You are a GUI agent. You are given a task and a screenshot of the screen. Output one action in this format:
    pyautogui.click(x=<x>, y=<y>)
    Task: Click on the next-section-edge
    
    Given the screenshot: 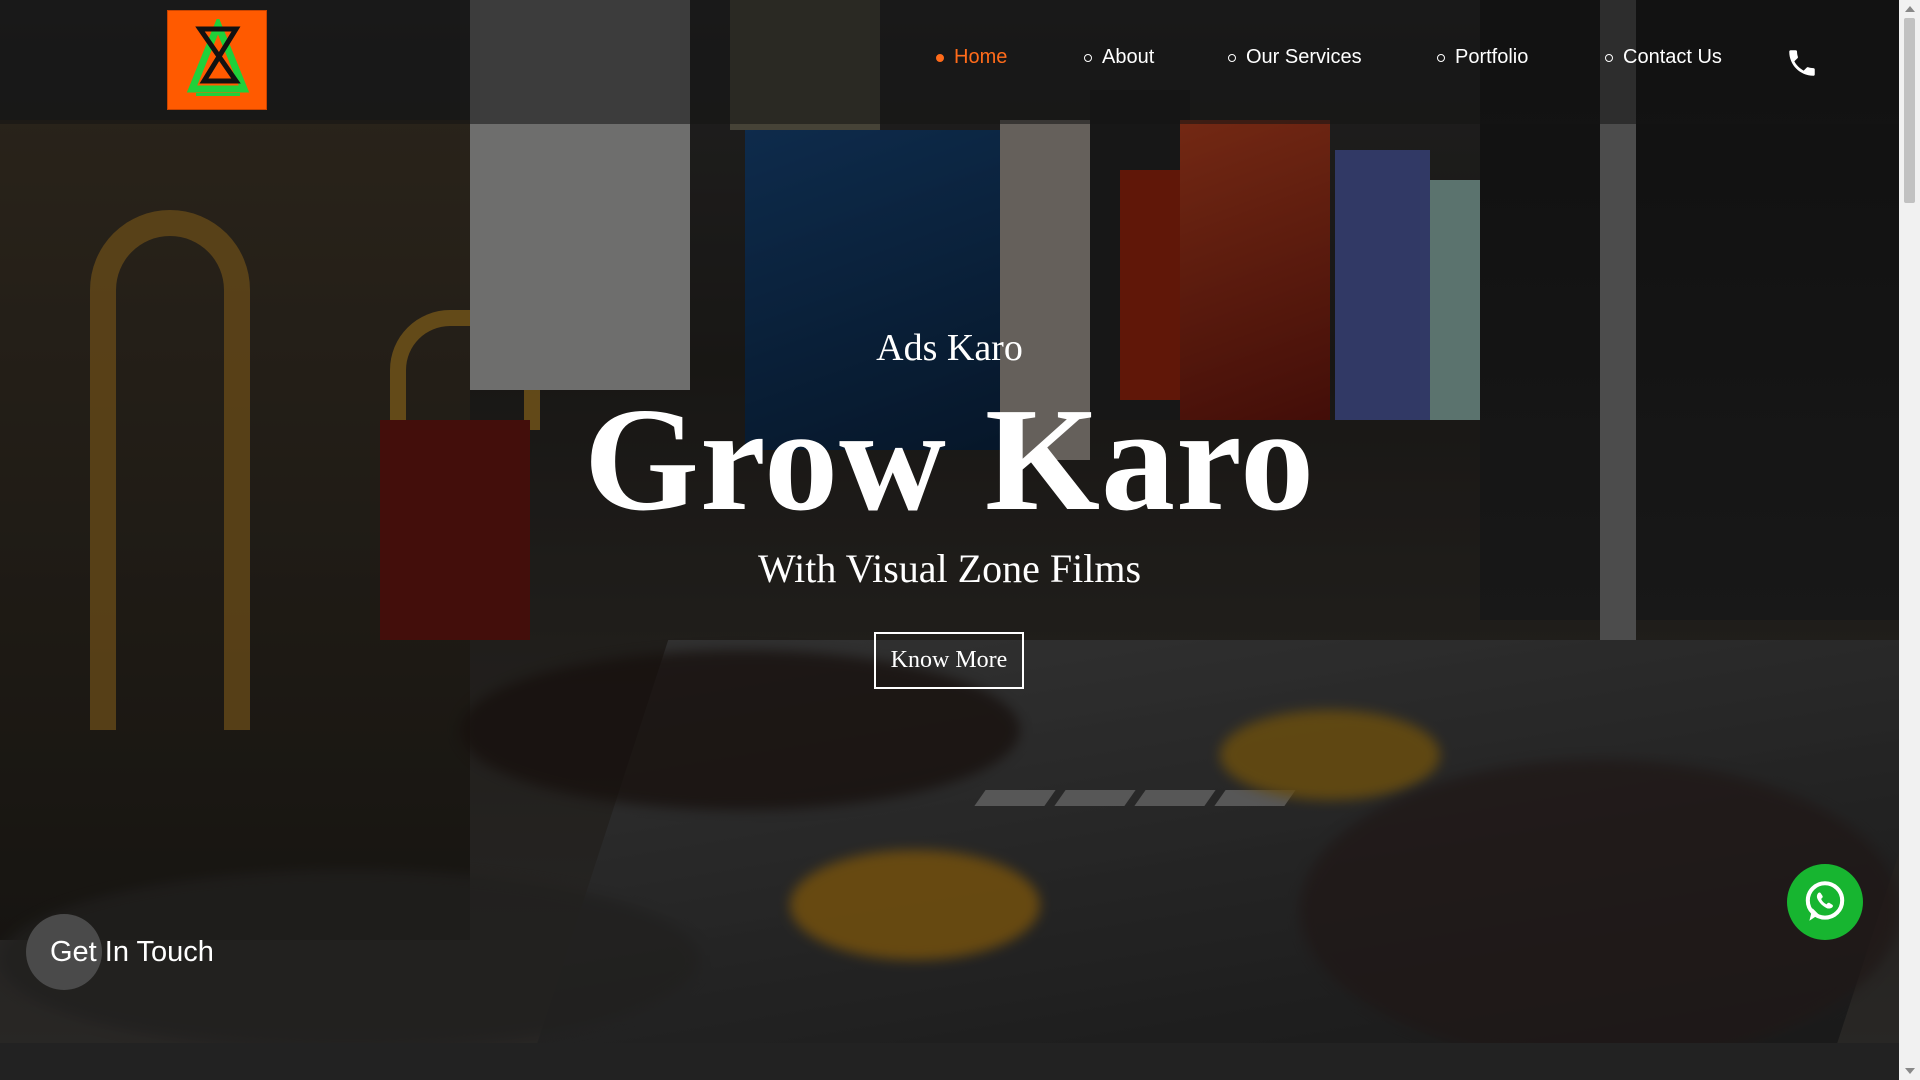 What is the action you would take?
    pyautogui.click(x=949, y=1061)
    